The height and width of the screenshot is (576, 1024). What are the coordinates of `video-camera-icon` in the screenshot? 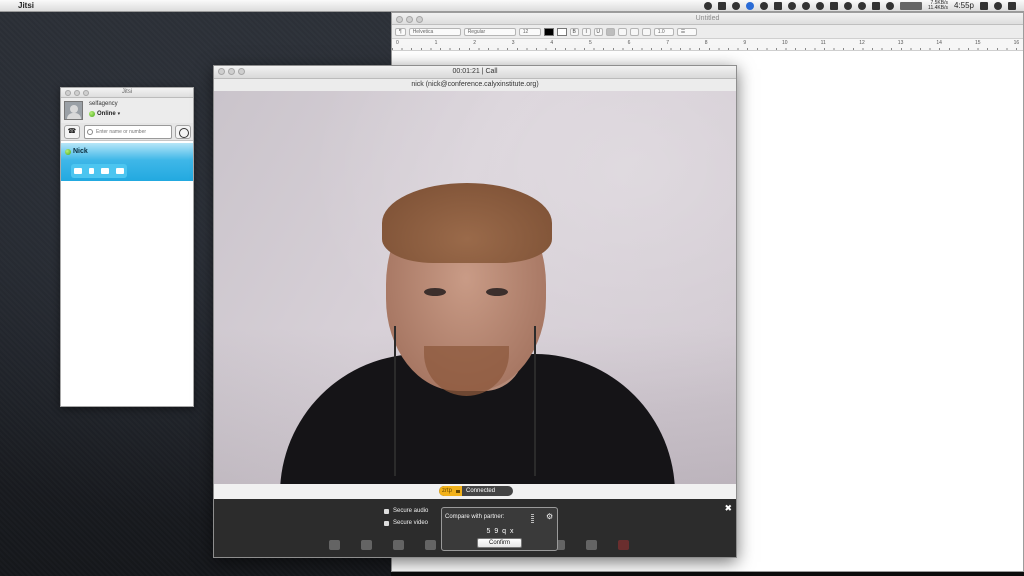 It's located at (104, 171).